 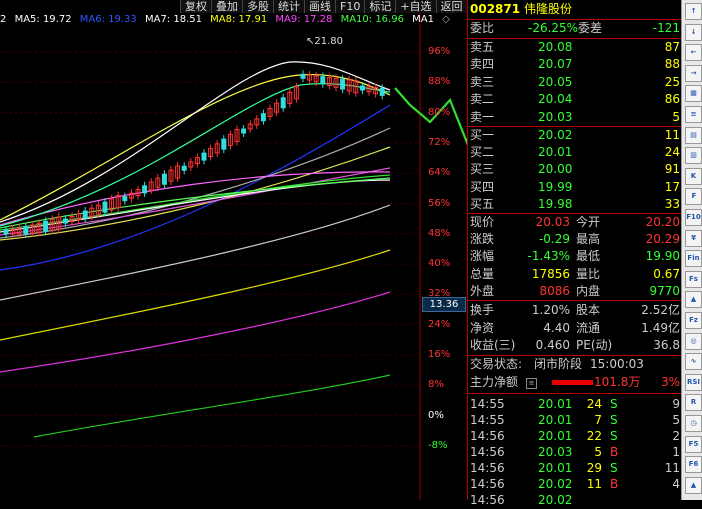 What do you see at coordinates (556, 327) in the screenshot?
I see `stat-value: 4.40` at bounding box center [556, 327].